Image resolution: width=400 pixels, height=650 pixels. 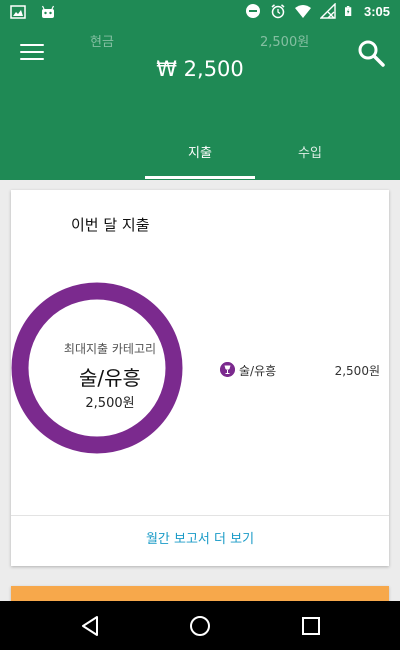 What do you see at coordinates (110, 225) in the screenshot?
I see `card-title: 이번 달 지출` at bounding box center [110, 225].